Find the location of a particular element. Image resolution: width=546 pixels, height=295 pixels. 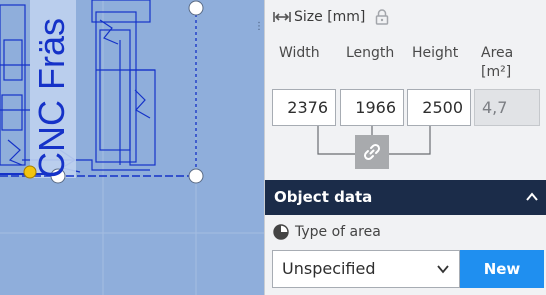

area-type-value: Unspecified is located at coordinates (329, 268).